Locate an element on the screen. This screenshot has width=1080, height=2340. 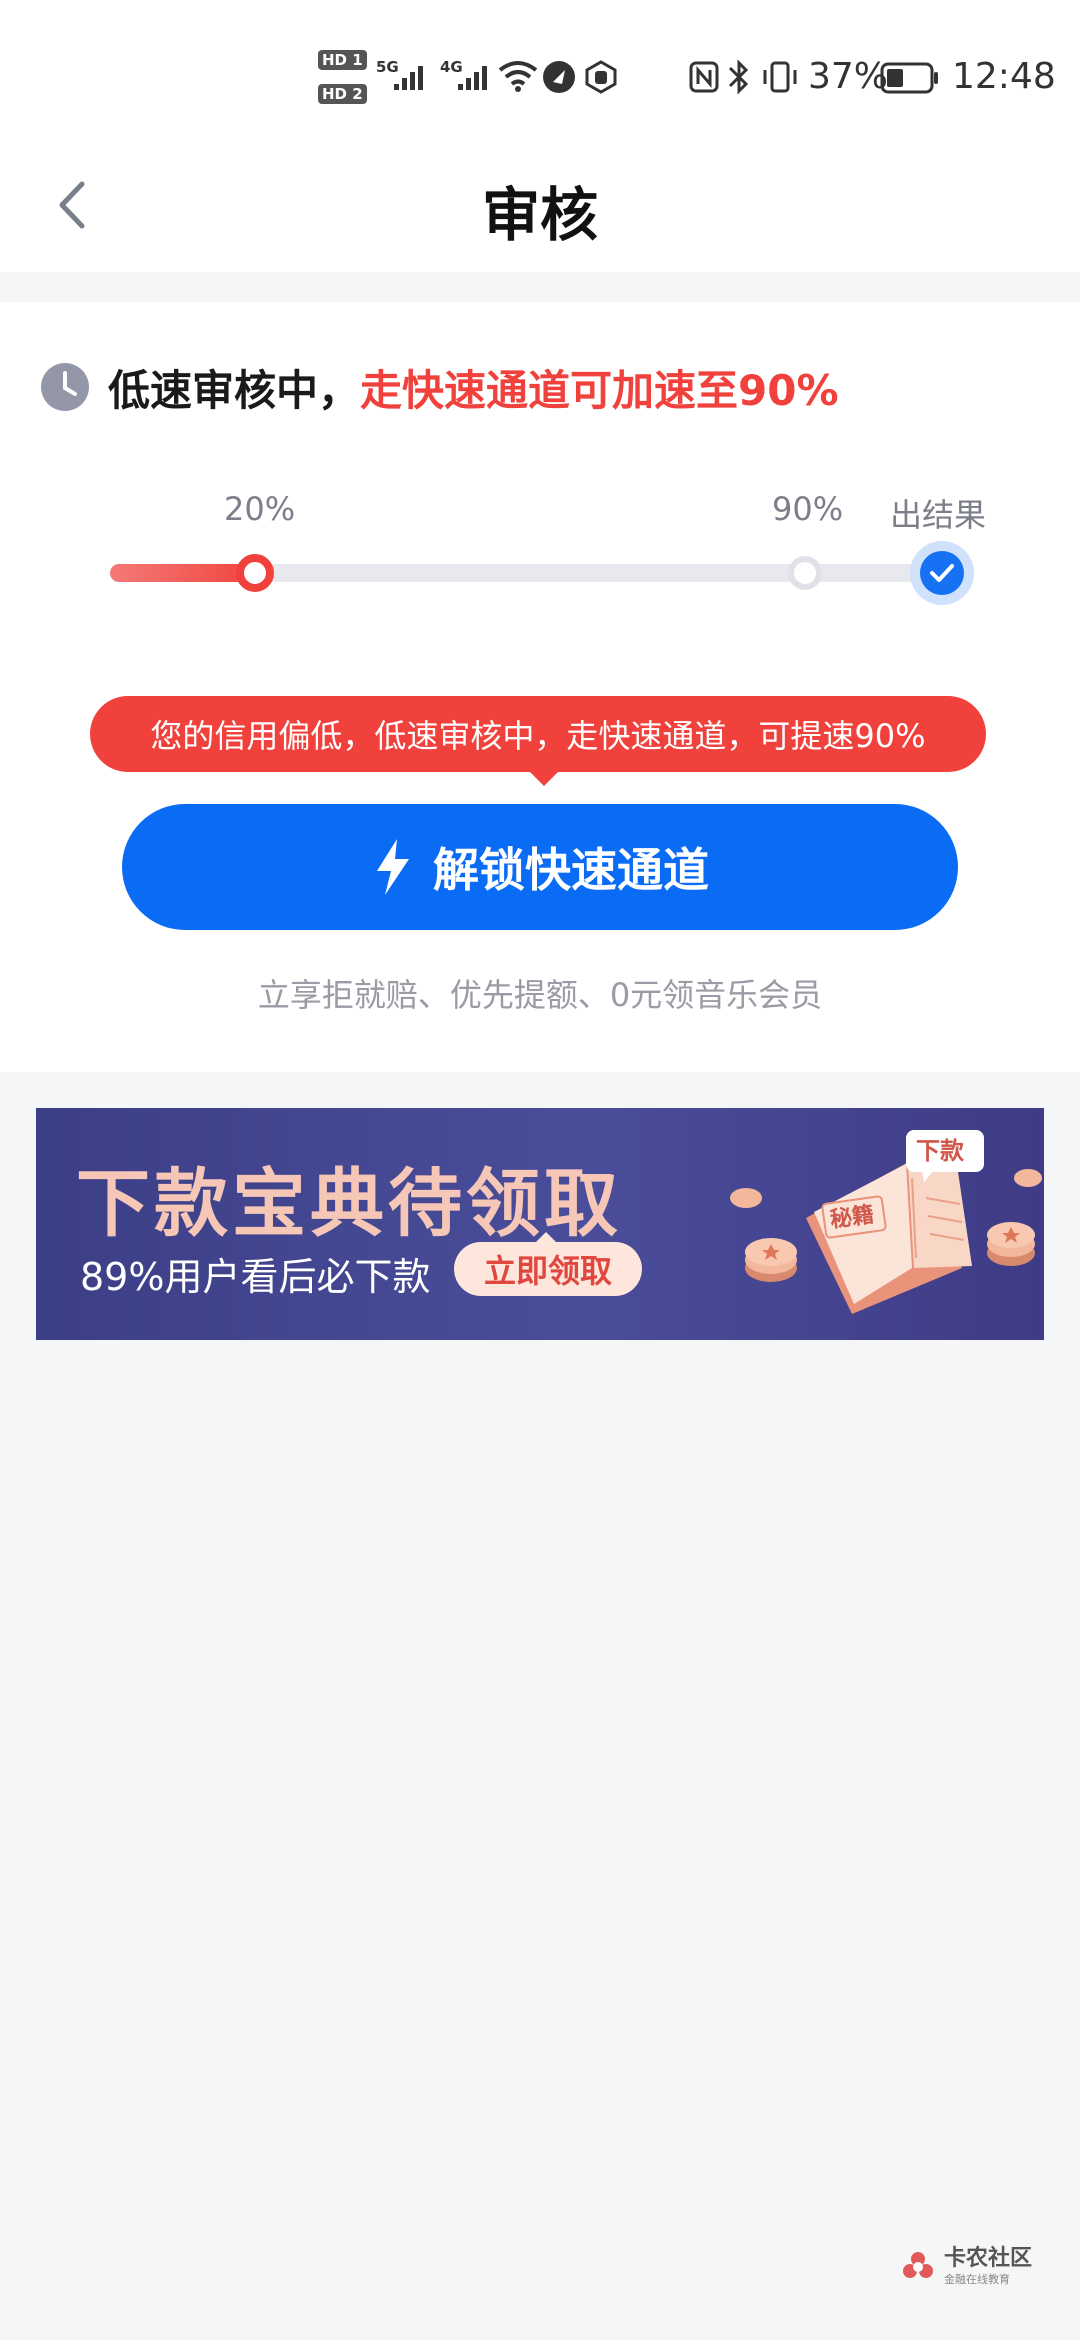
shield-app-icon is located at coordinates (559, 77).